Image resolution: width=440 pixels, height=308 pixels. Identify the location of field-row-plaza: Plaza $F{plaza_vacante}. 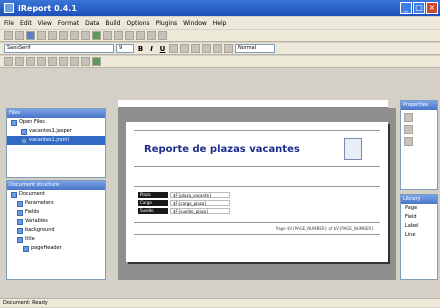
(184, 195).